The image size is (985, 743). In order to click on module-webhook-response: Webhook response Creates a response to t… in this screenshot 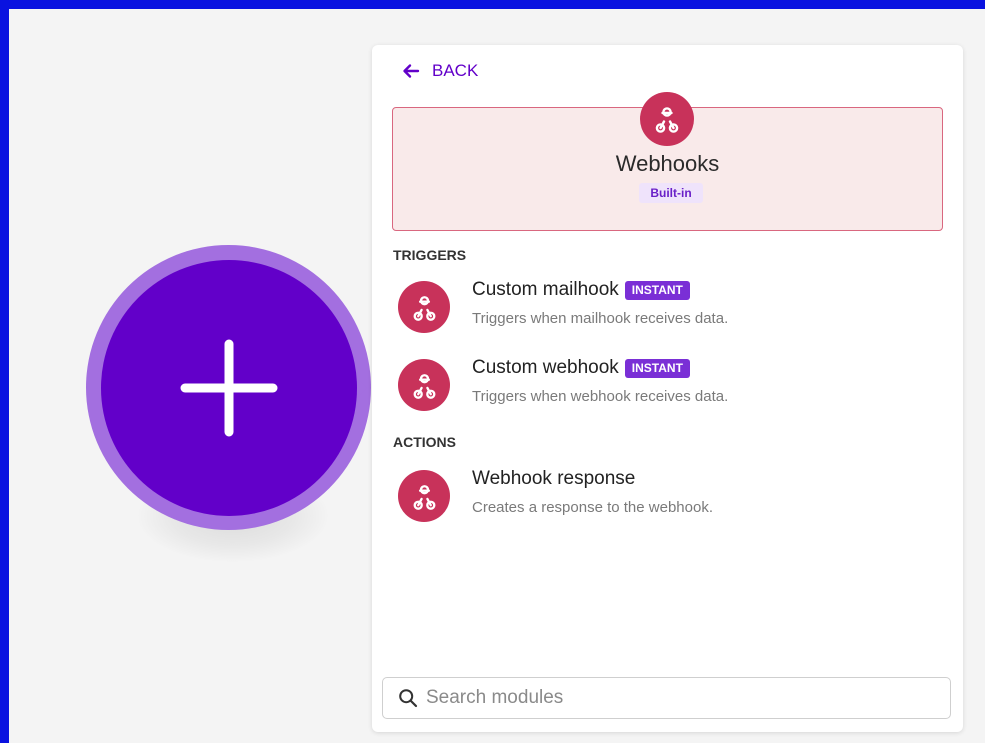, I will do `click(667, 500)`.